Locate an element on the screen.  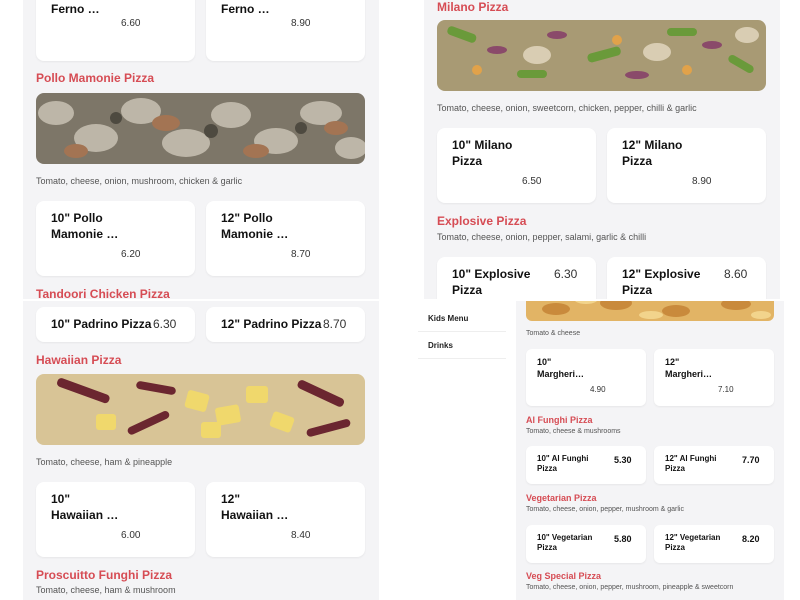
menu-item-card: 10" Vegetarian Pizza 5.80 is located at coordinates (586, 544).